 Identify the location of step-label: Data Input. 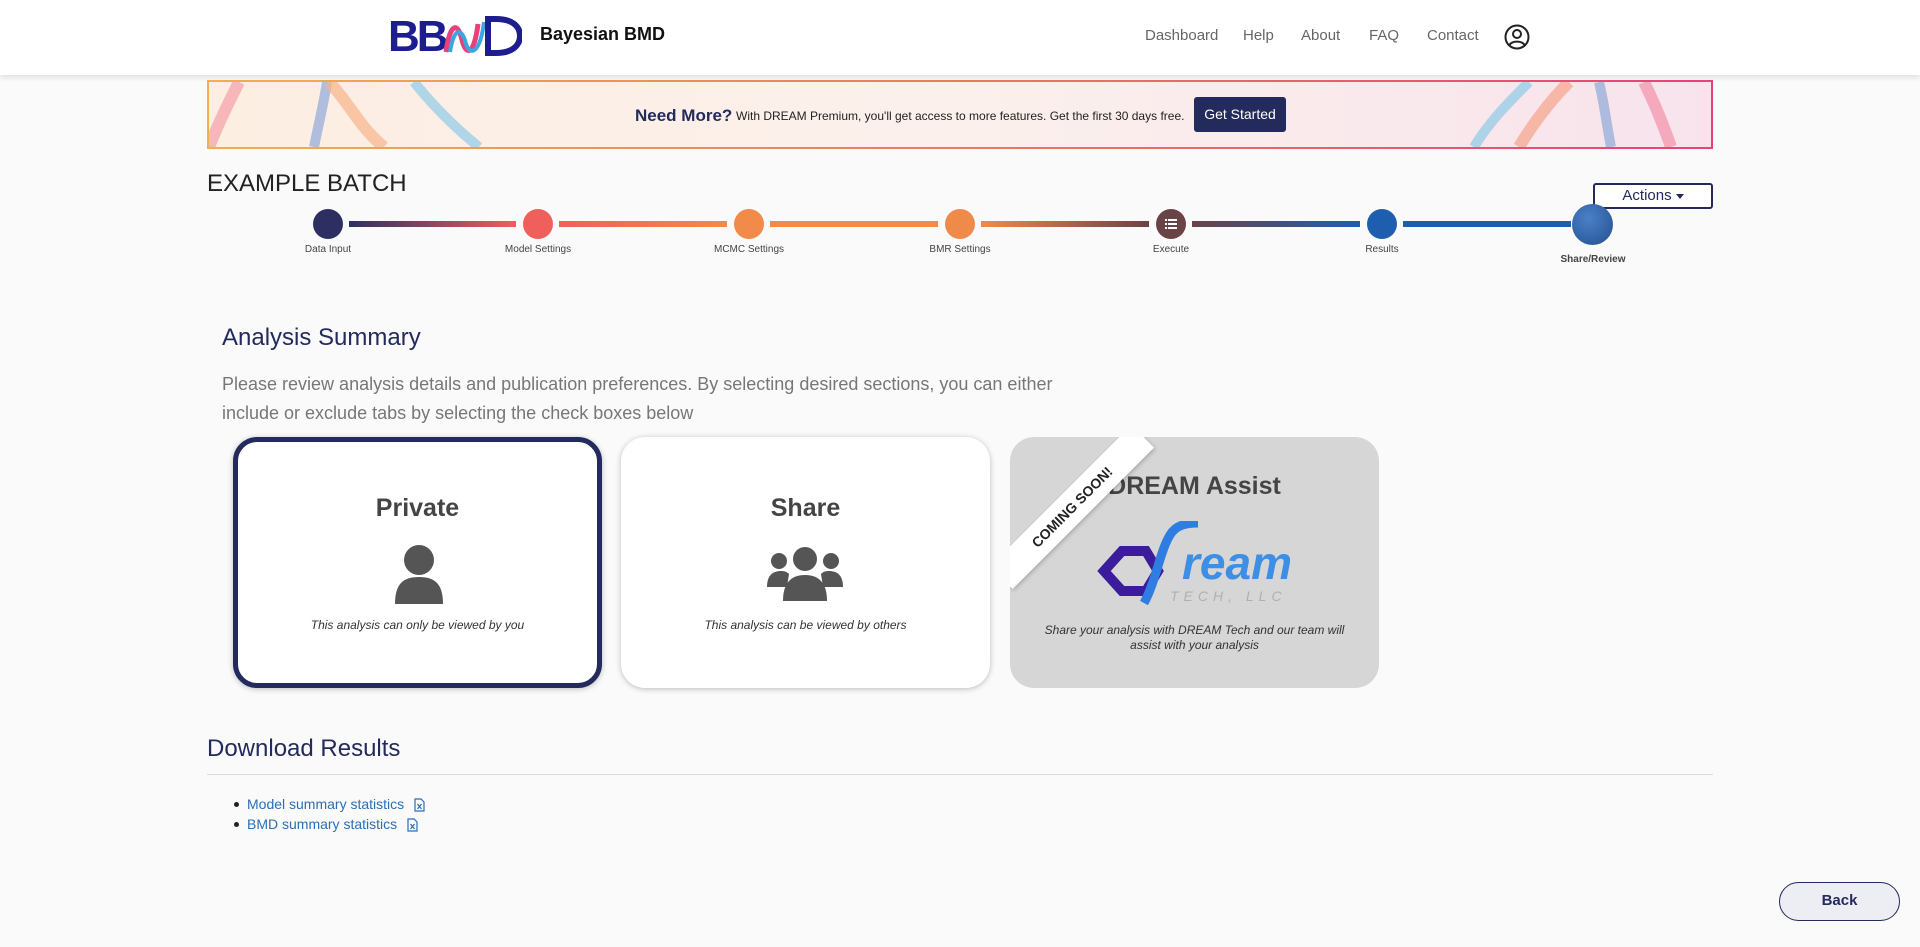
(328, 249).